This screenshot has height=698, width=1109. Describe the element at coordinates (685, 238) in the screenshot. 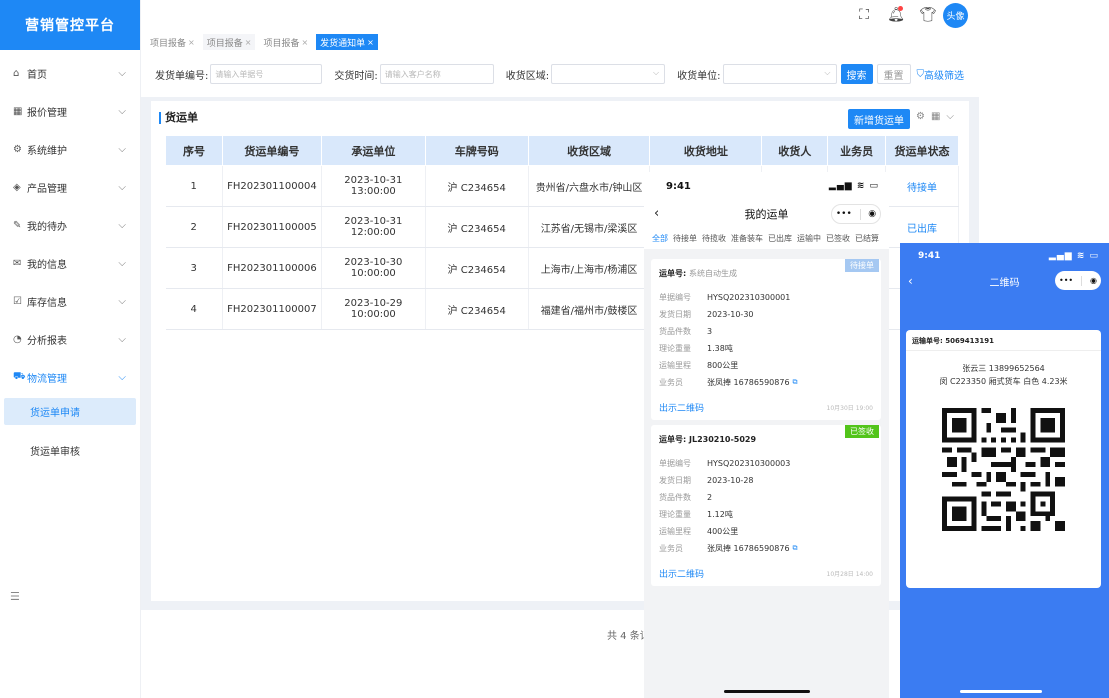

I see `tab-pending: 待接单` at that location.